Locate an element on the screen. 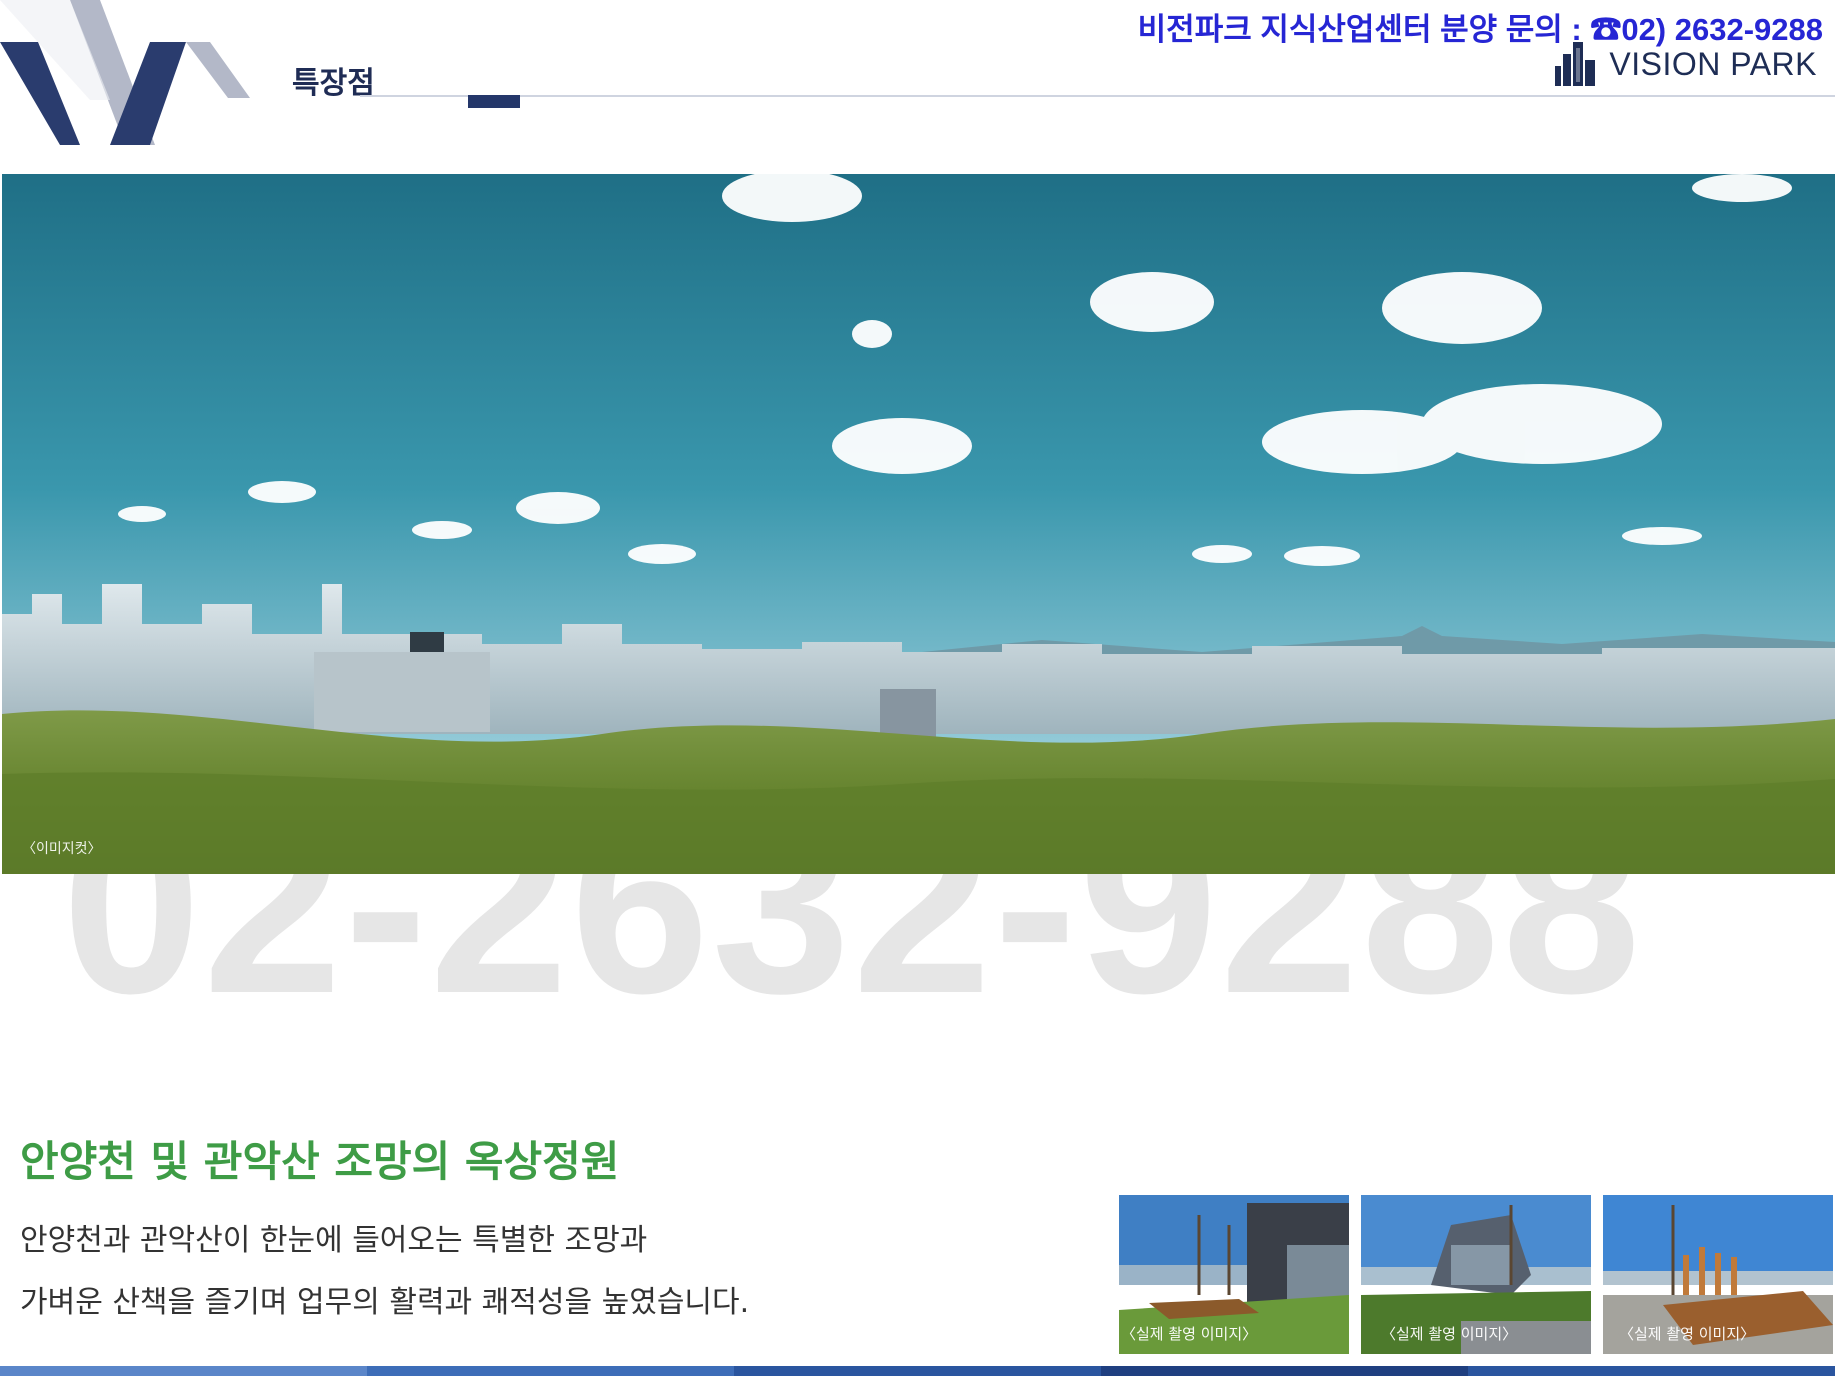 Image resolution: width=1835 pixels, height=1376 pixels. thumbnail-rooftop-2: 〈실제 촬영 이미지〉 is located at coordinates (1476, 1274).